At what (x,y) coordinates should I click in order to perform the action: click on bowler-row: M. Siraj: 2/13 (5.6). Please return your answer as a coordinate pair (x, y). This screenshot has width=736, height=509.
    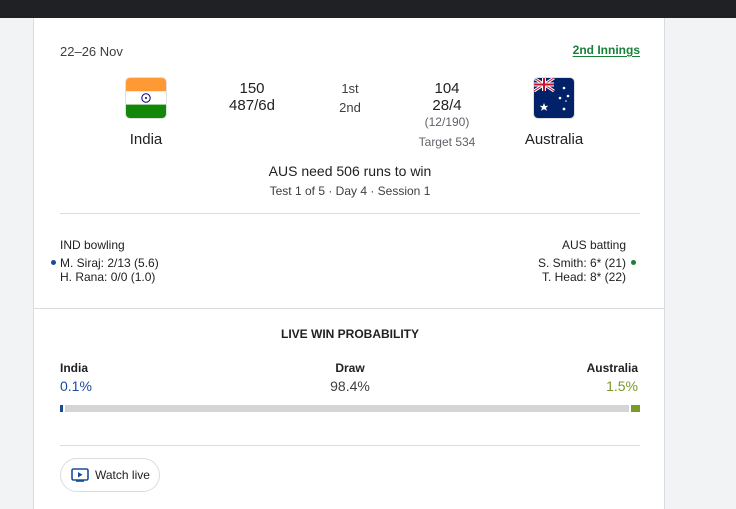
    Looking at the image, I should click on (105, 263).